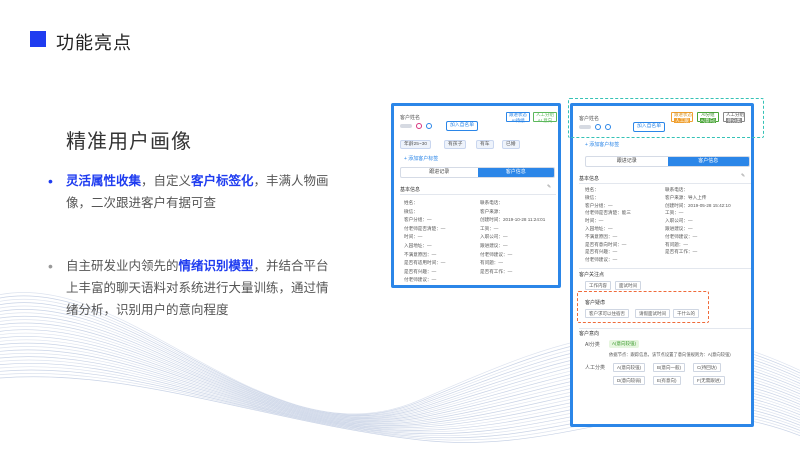  Describe the element at coordinates (624, 344) in the screenshot. I see `ai-class-value: A(意向较强)` at that location.